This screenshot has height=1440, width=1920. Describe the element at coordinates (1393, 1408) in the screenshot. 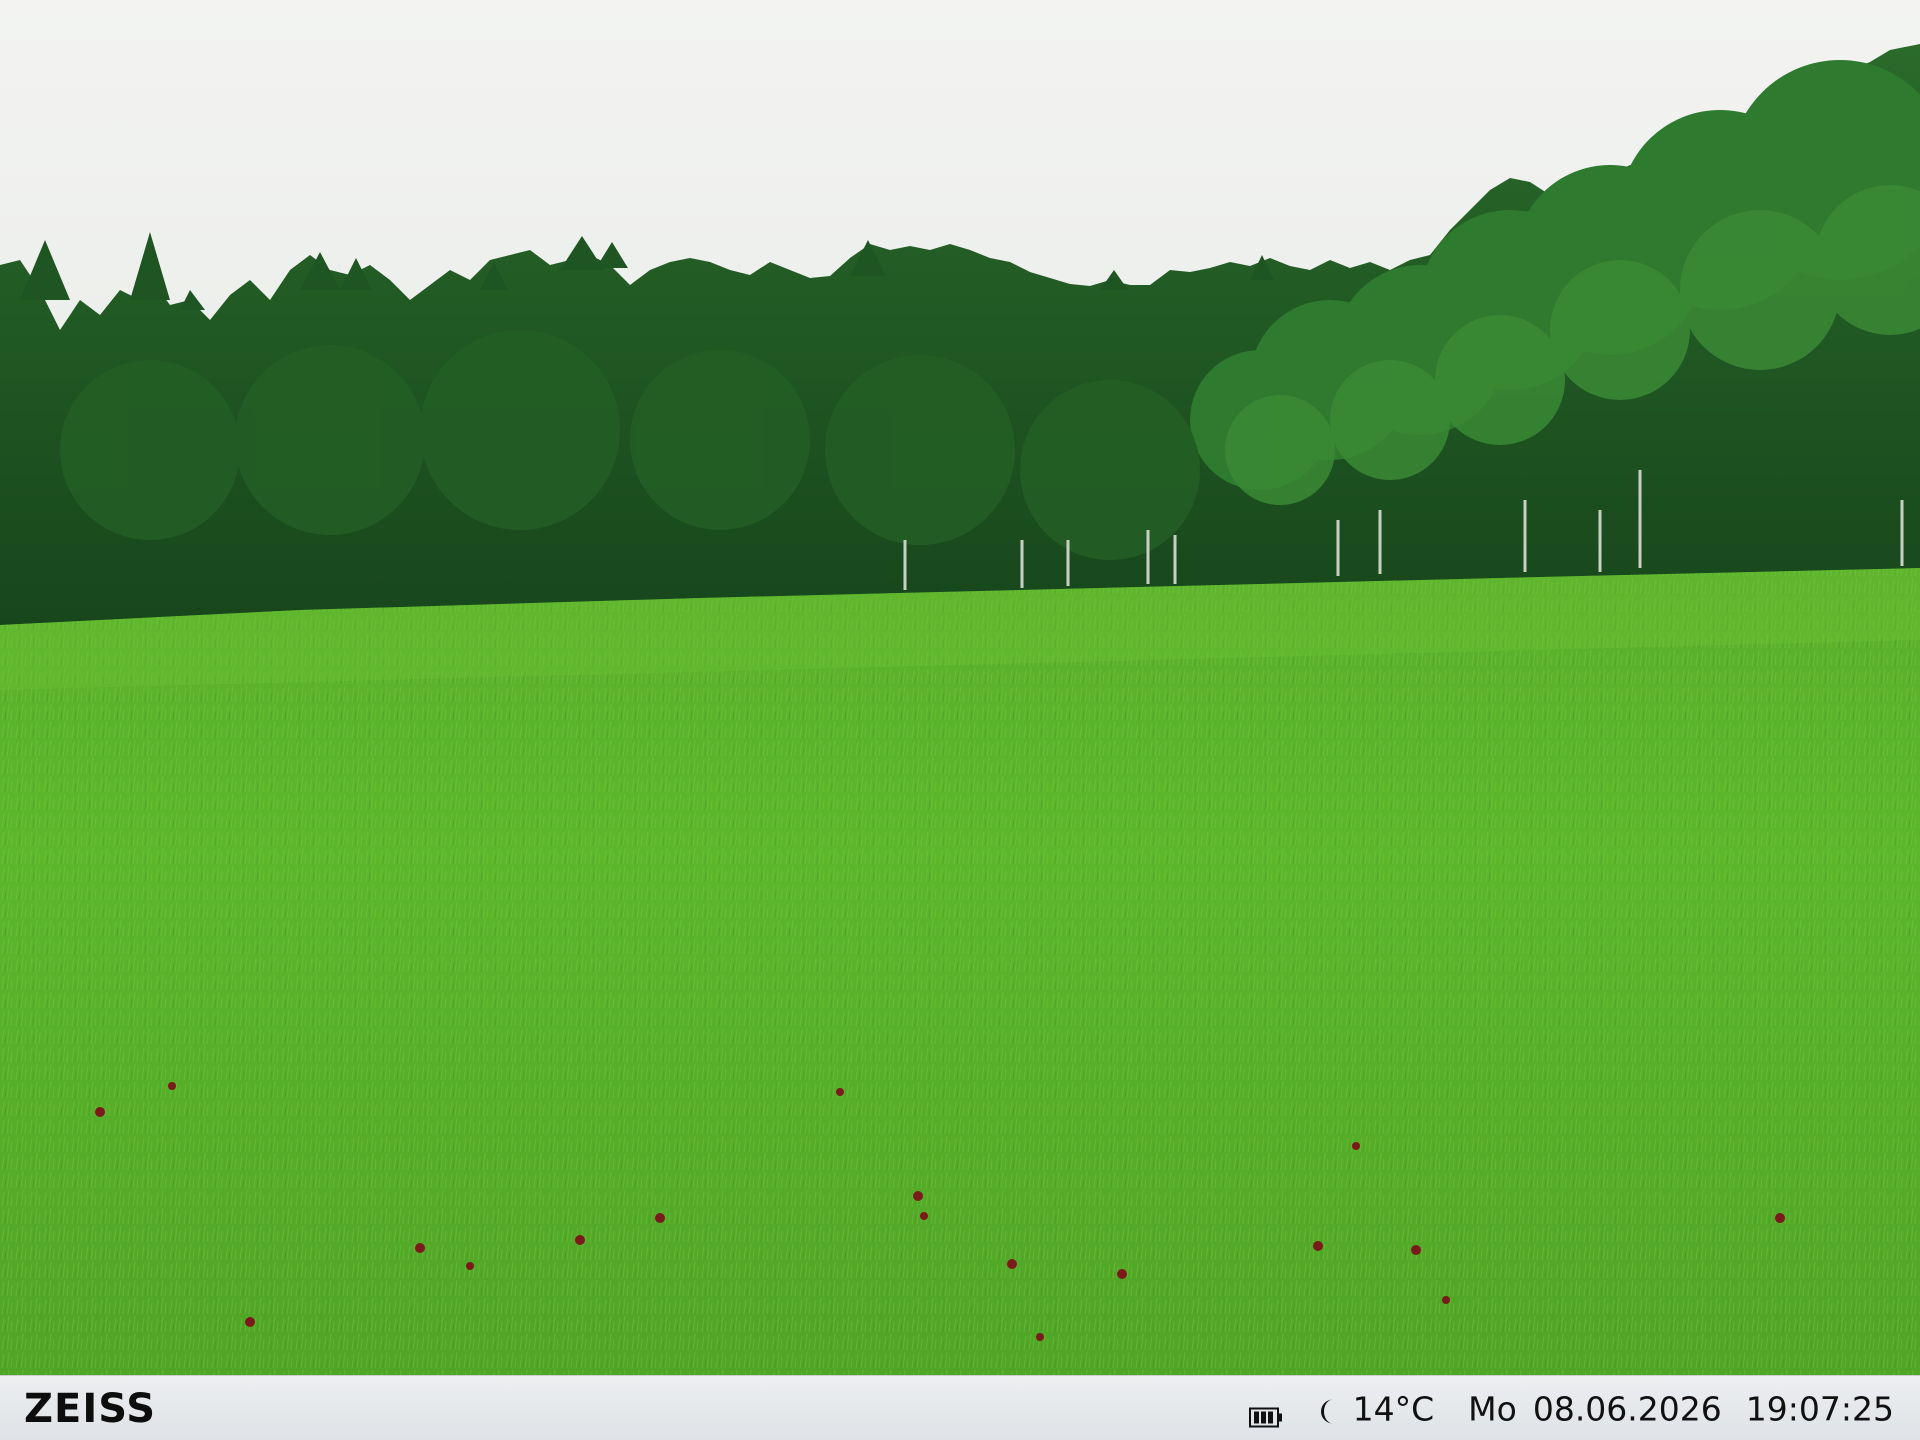

I see `temperature-readout: 14°C` at that location.